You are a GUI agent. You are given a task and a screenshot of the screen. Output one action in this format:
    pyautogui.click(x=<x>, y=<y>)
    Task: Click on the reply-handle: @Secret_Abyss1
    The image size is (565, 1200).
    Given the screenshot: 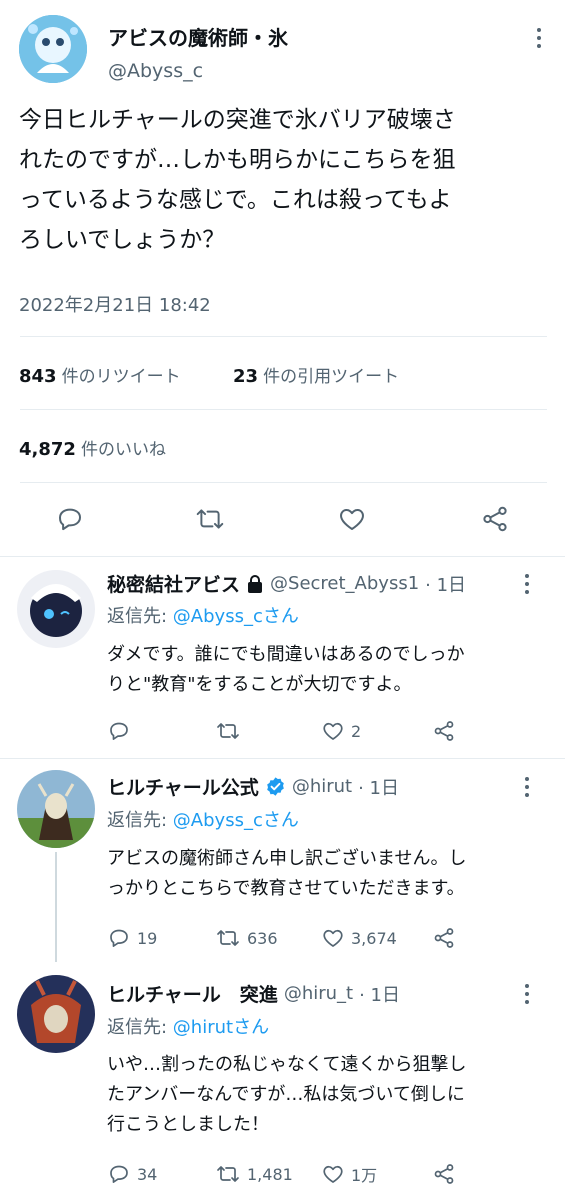 What is the action you would take?
    pyautogui.click(x=344, y=583)
    